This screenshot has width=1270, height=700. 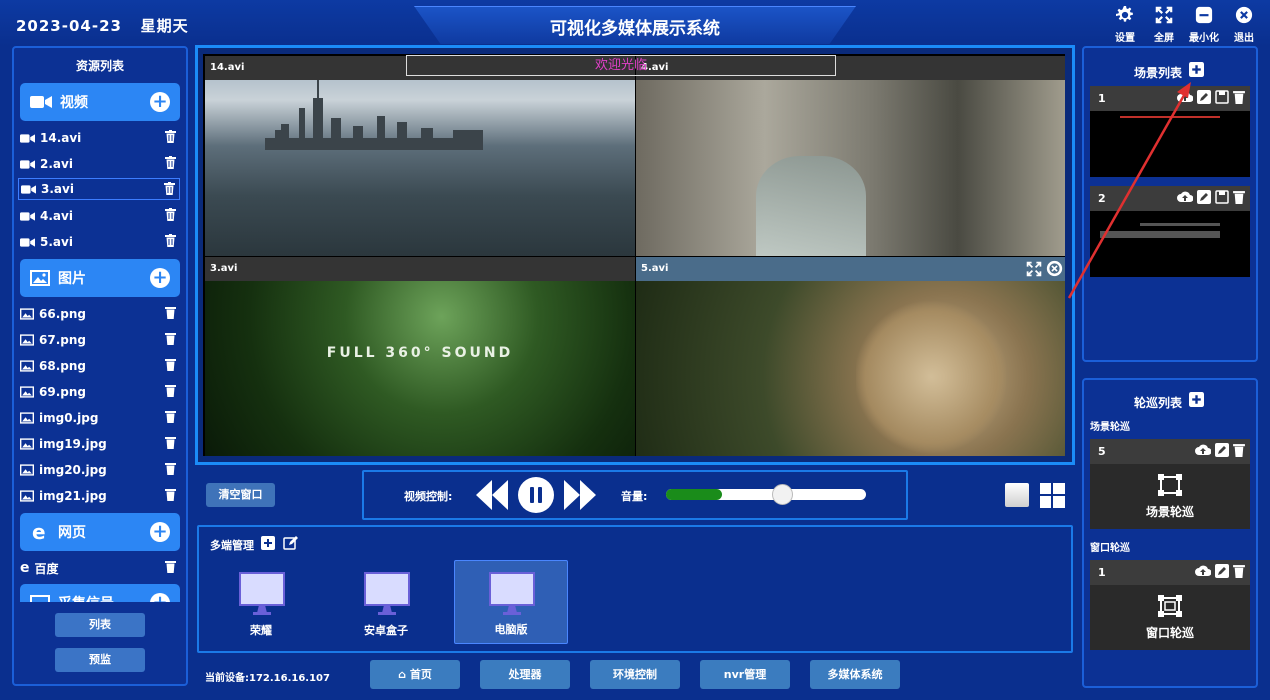 What do you see at coordinates (855, 674) in the screenshot?
I see `nav-multimedia: 多媒体系统` at bounding box center [855, 674].